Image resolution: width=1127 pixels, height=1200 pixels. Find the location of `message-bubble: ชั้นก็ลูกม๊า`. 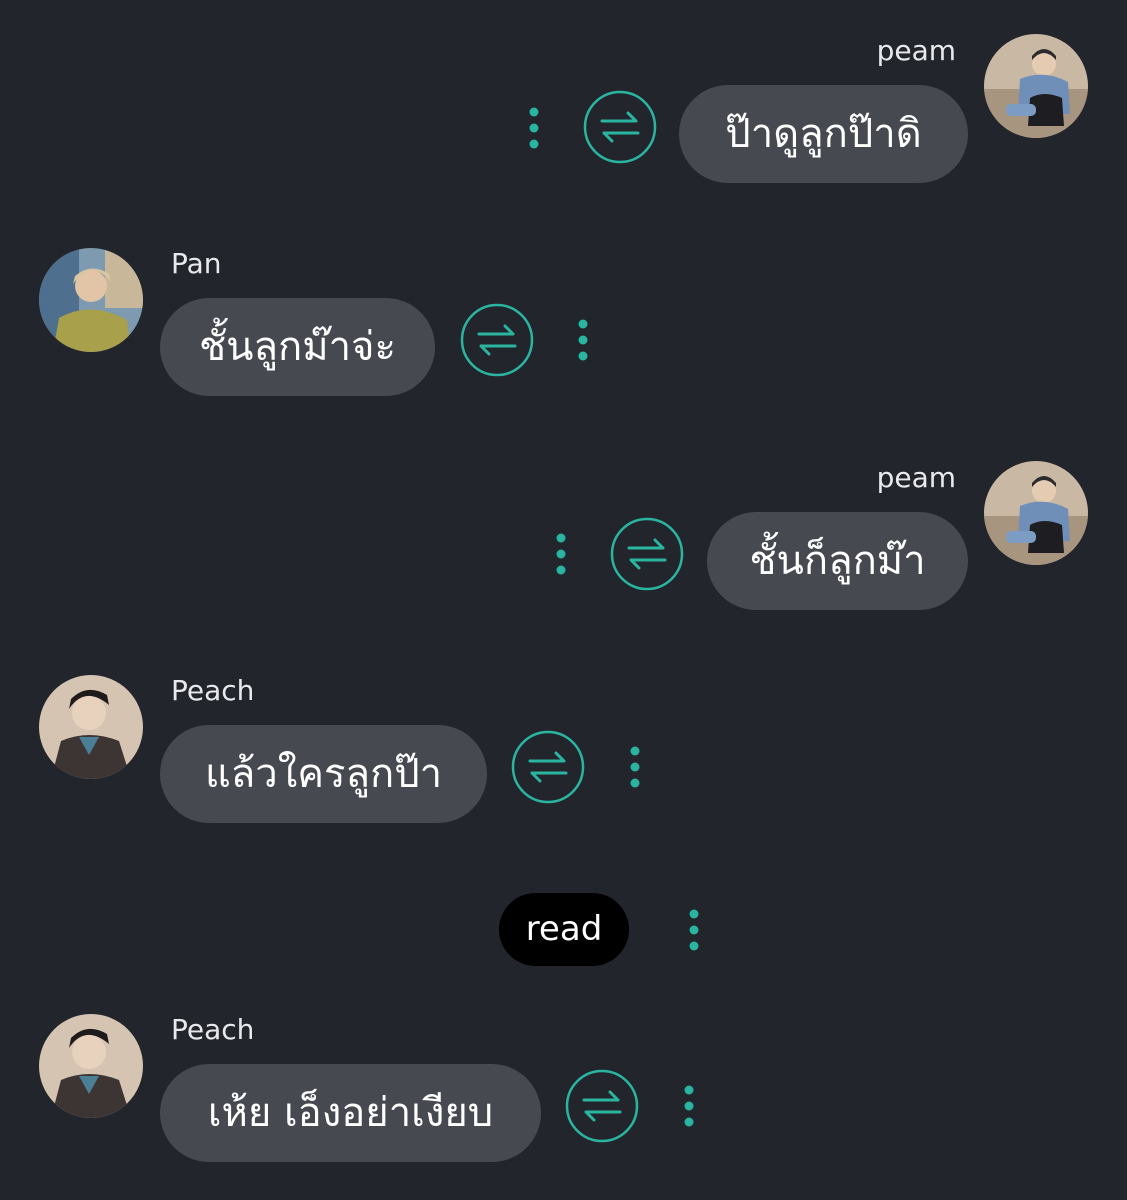

message-bubble: ชั้นก็ลูกม๊า is located at coordinates (837, 561).